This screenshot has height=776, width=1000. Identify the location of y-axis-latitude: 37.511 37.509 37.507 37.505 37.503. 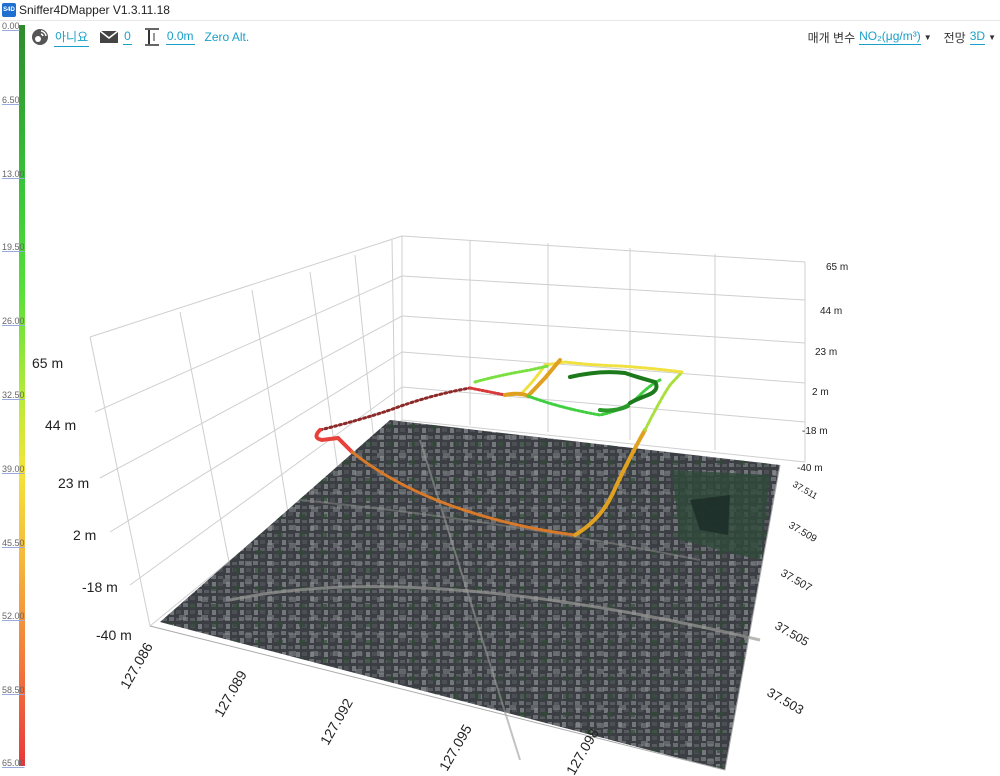
(792, 598).